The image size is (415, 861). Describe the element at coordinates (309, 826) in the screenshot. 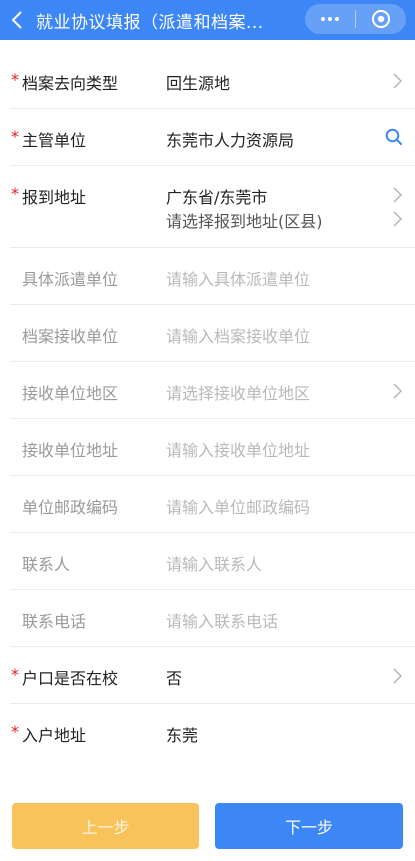

I see `next-step-button: 下一步` at that location.